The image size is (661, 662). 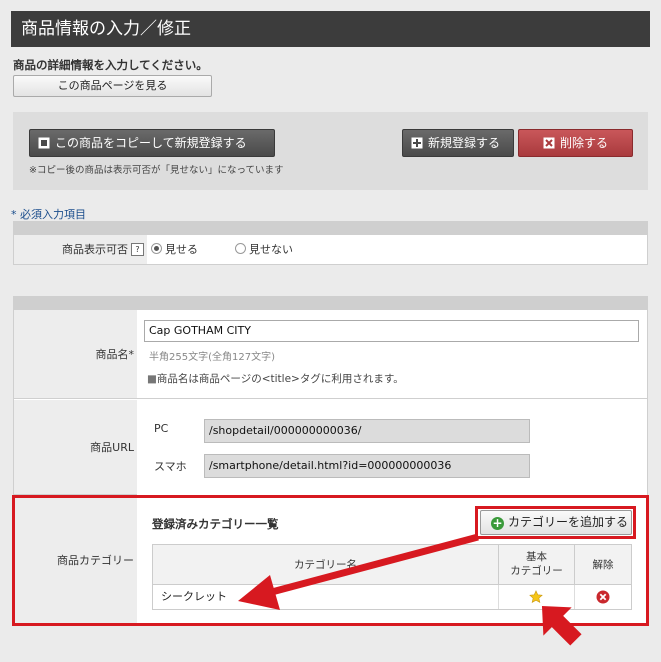 What do you see at coordinates (358, 571) in the screenshot?
I see `arrow-to-category-row` at bounding box center [358, 571].